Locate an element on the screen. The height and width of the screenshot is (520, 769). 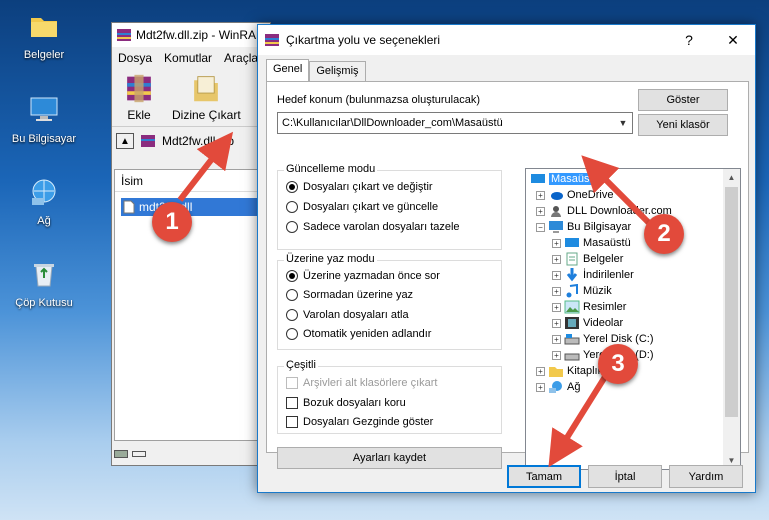
annotation-badge-3: 3 is located at coordinates (618, 364).